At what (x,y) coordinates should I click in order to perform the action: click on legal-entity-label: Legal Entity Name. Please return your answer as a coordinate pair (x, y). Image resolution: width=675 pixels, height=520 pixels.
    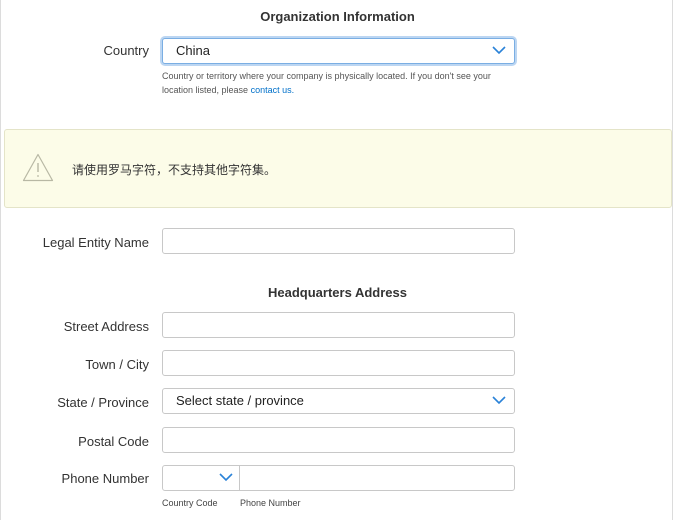
    Looking at the image, I should click on (95, 242).